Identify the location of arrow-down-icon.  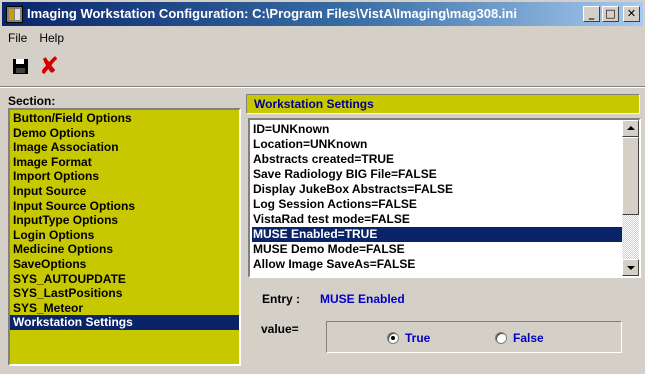
(631, 268).